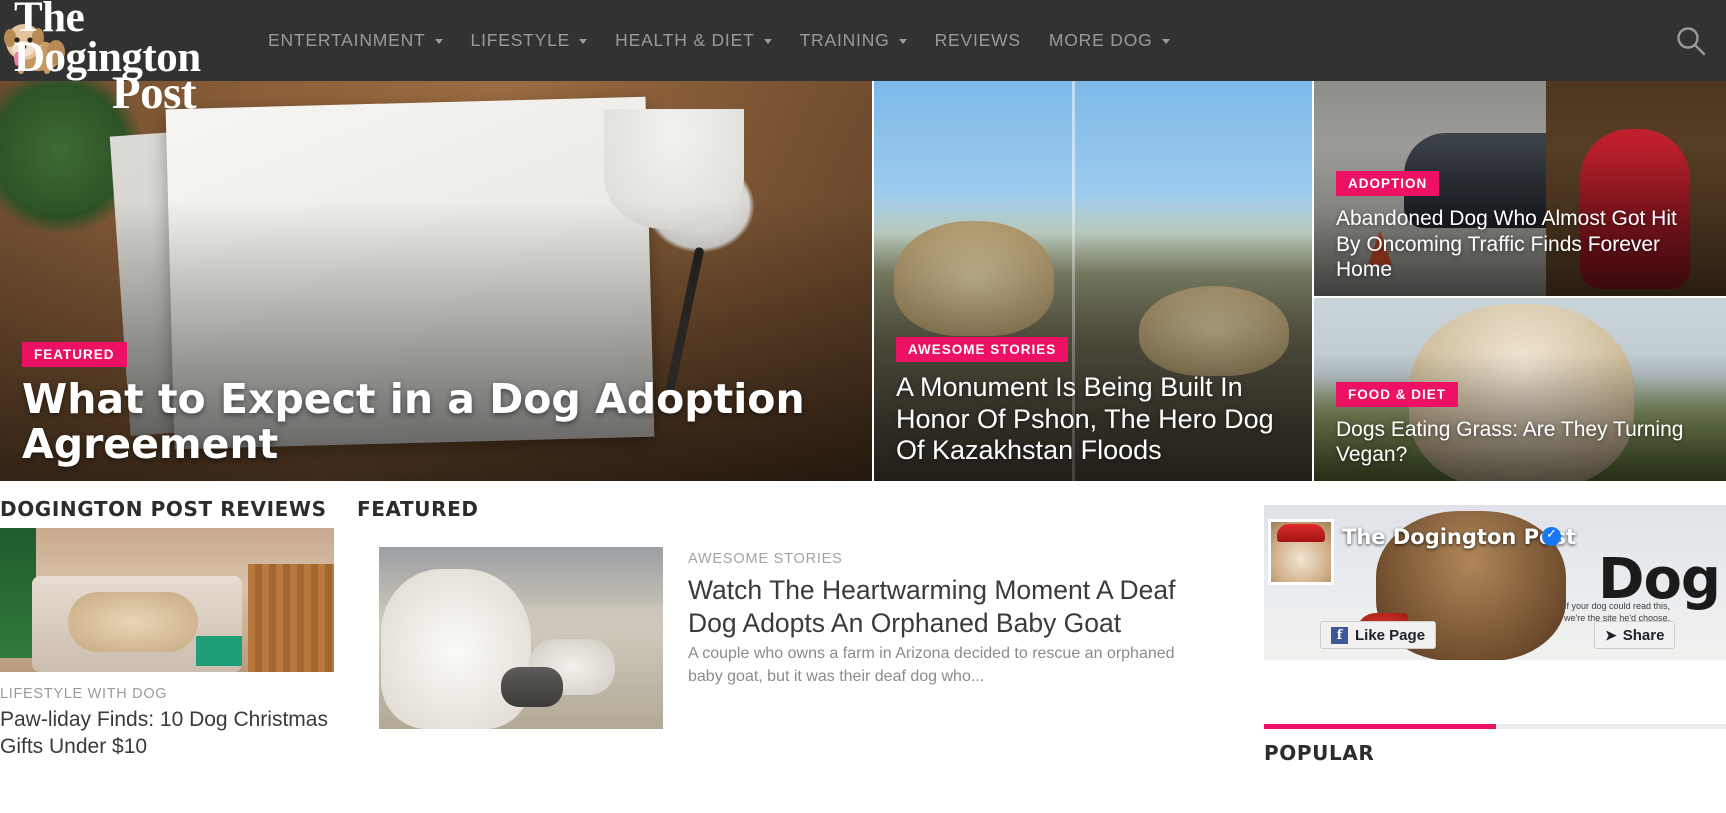 The width and height of the screenshot is (1726, 813). What do you see at coordinates (1390, 635) in the screenshot?
I see `like-page-label: Like Page` at bounding box center [1390, 635].